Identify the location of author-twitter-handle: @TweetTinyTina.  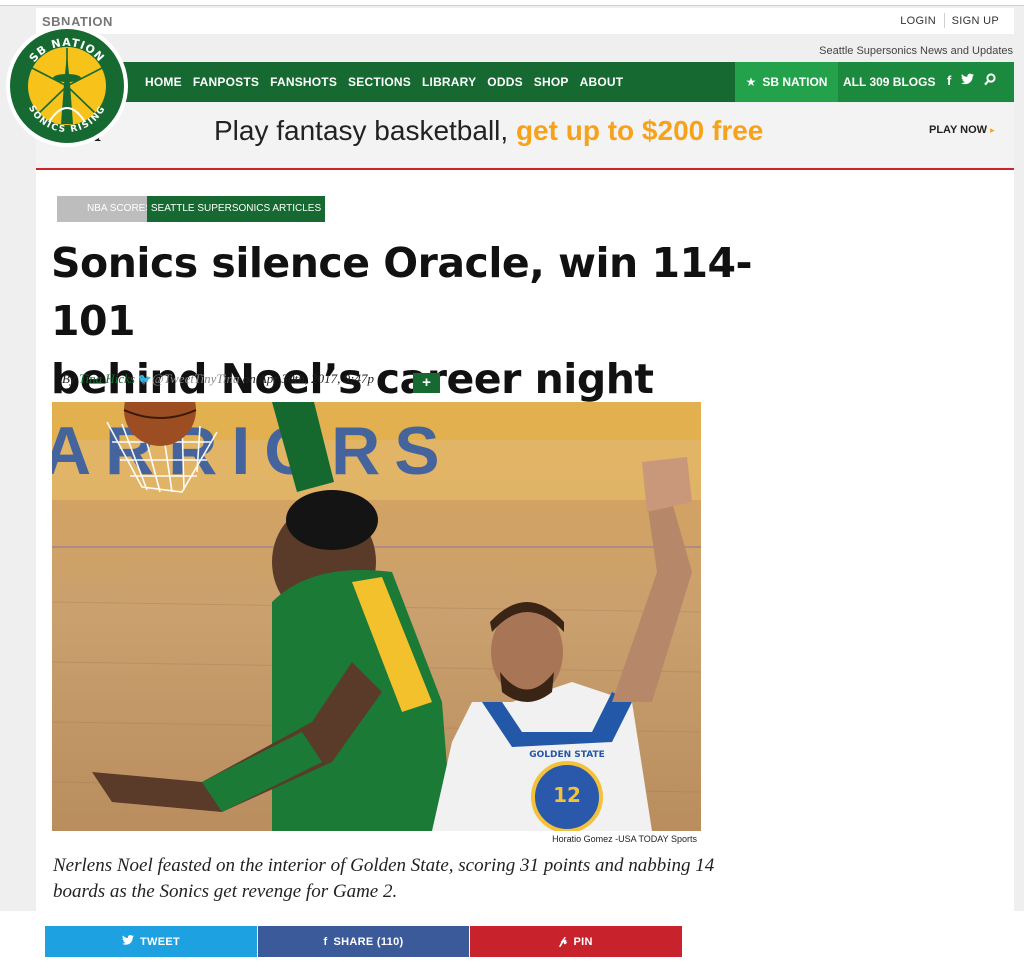
(196, 378).